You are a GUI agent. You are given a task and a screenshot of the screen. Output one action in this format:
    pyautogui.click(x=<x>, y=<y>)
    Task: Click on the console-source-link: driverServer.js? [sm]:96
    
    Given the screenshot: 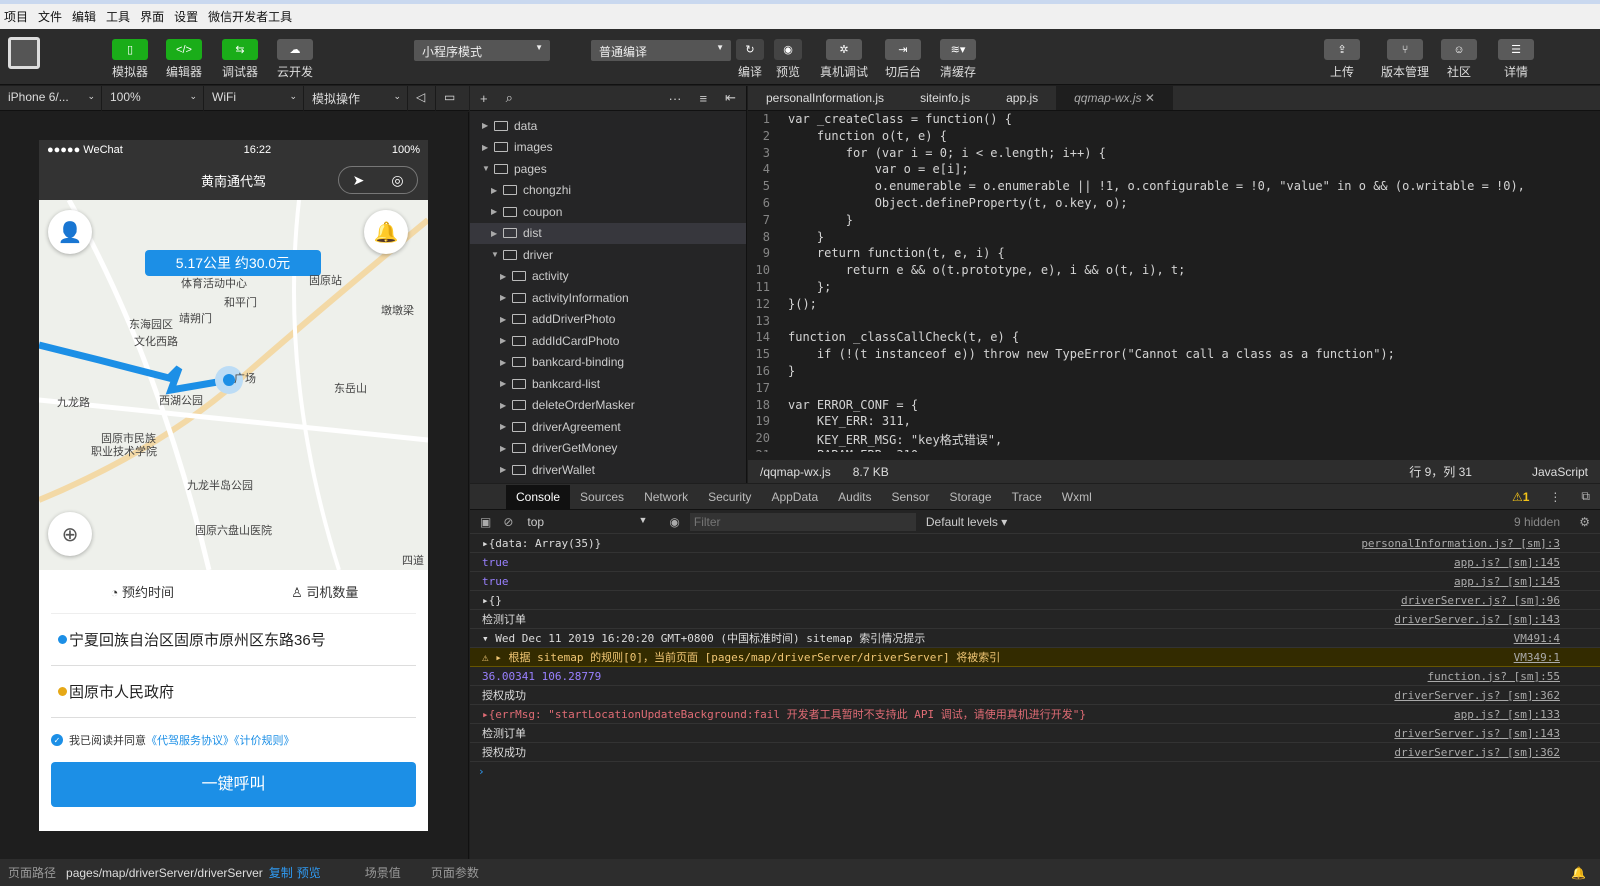 What is the action you would take?
    pyautogui.click(x=1480, y=600)
    